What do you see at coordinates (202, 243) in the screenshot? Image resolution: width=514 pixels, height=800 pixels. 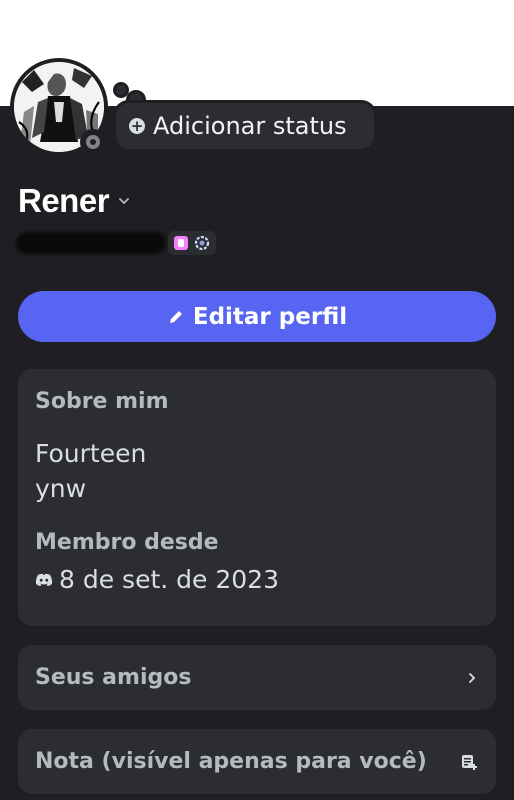 I see `boost-badge-icon` at bounding box center [202, 243].